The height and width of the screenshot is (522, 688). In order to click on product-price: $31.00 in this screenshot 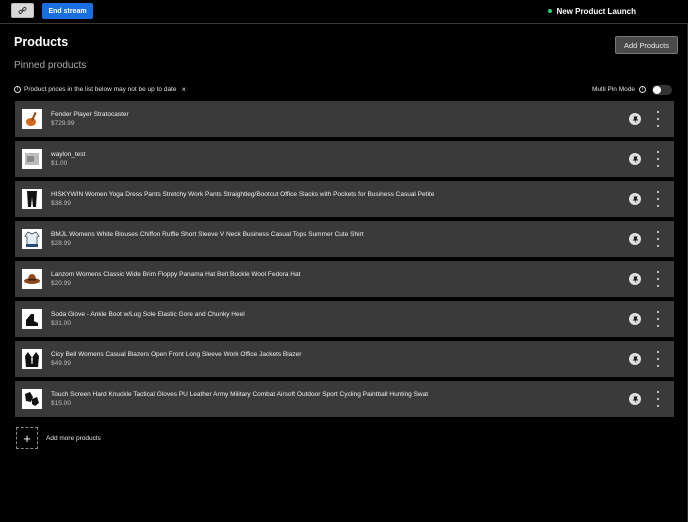, I will do `click(61, 323)`.